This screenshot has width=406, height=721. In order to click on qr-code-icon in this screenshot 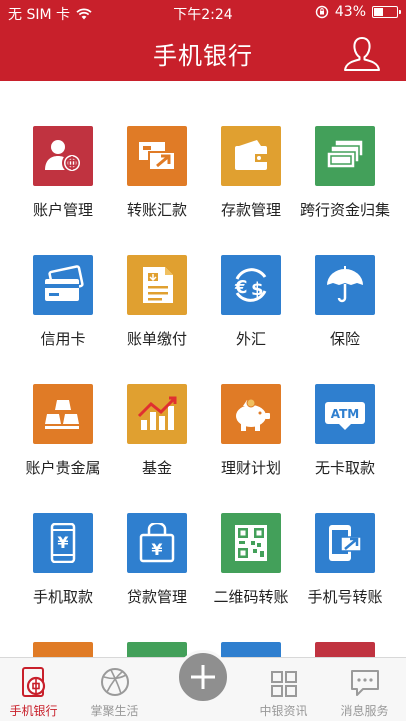, I will do `click(251, 543)`.